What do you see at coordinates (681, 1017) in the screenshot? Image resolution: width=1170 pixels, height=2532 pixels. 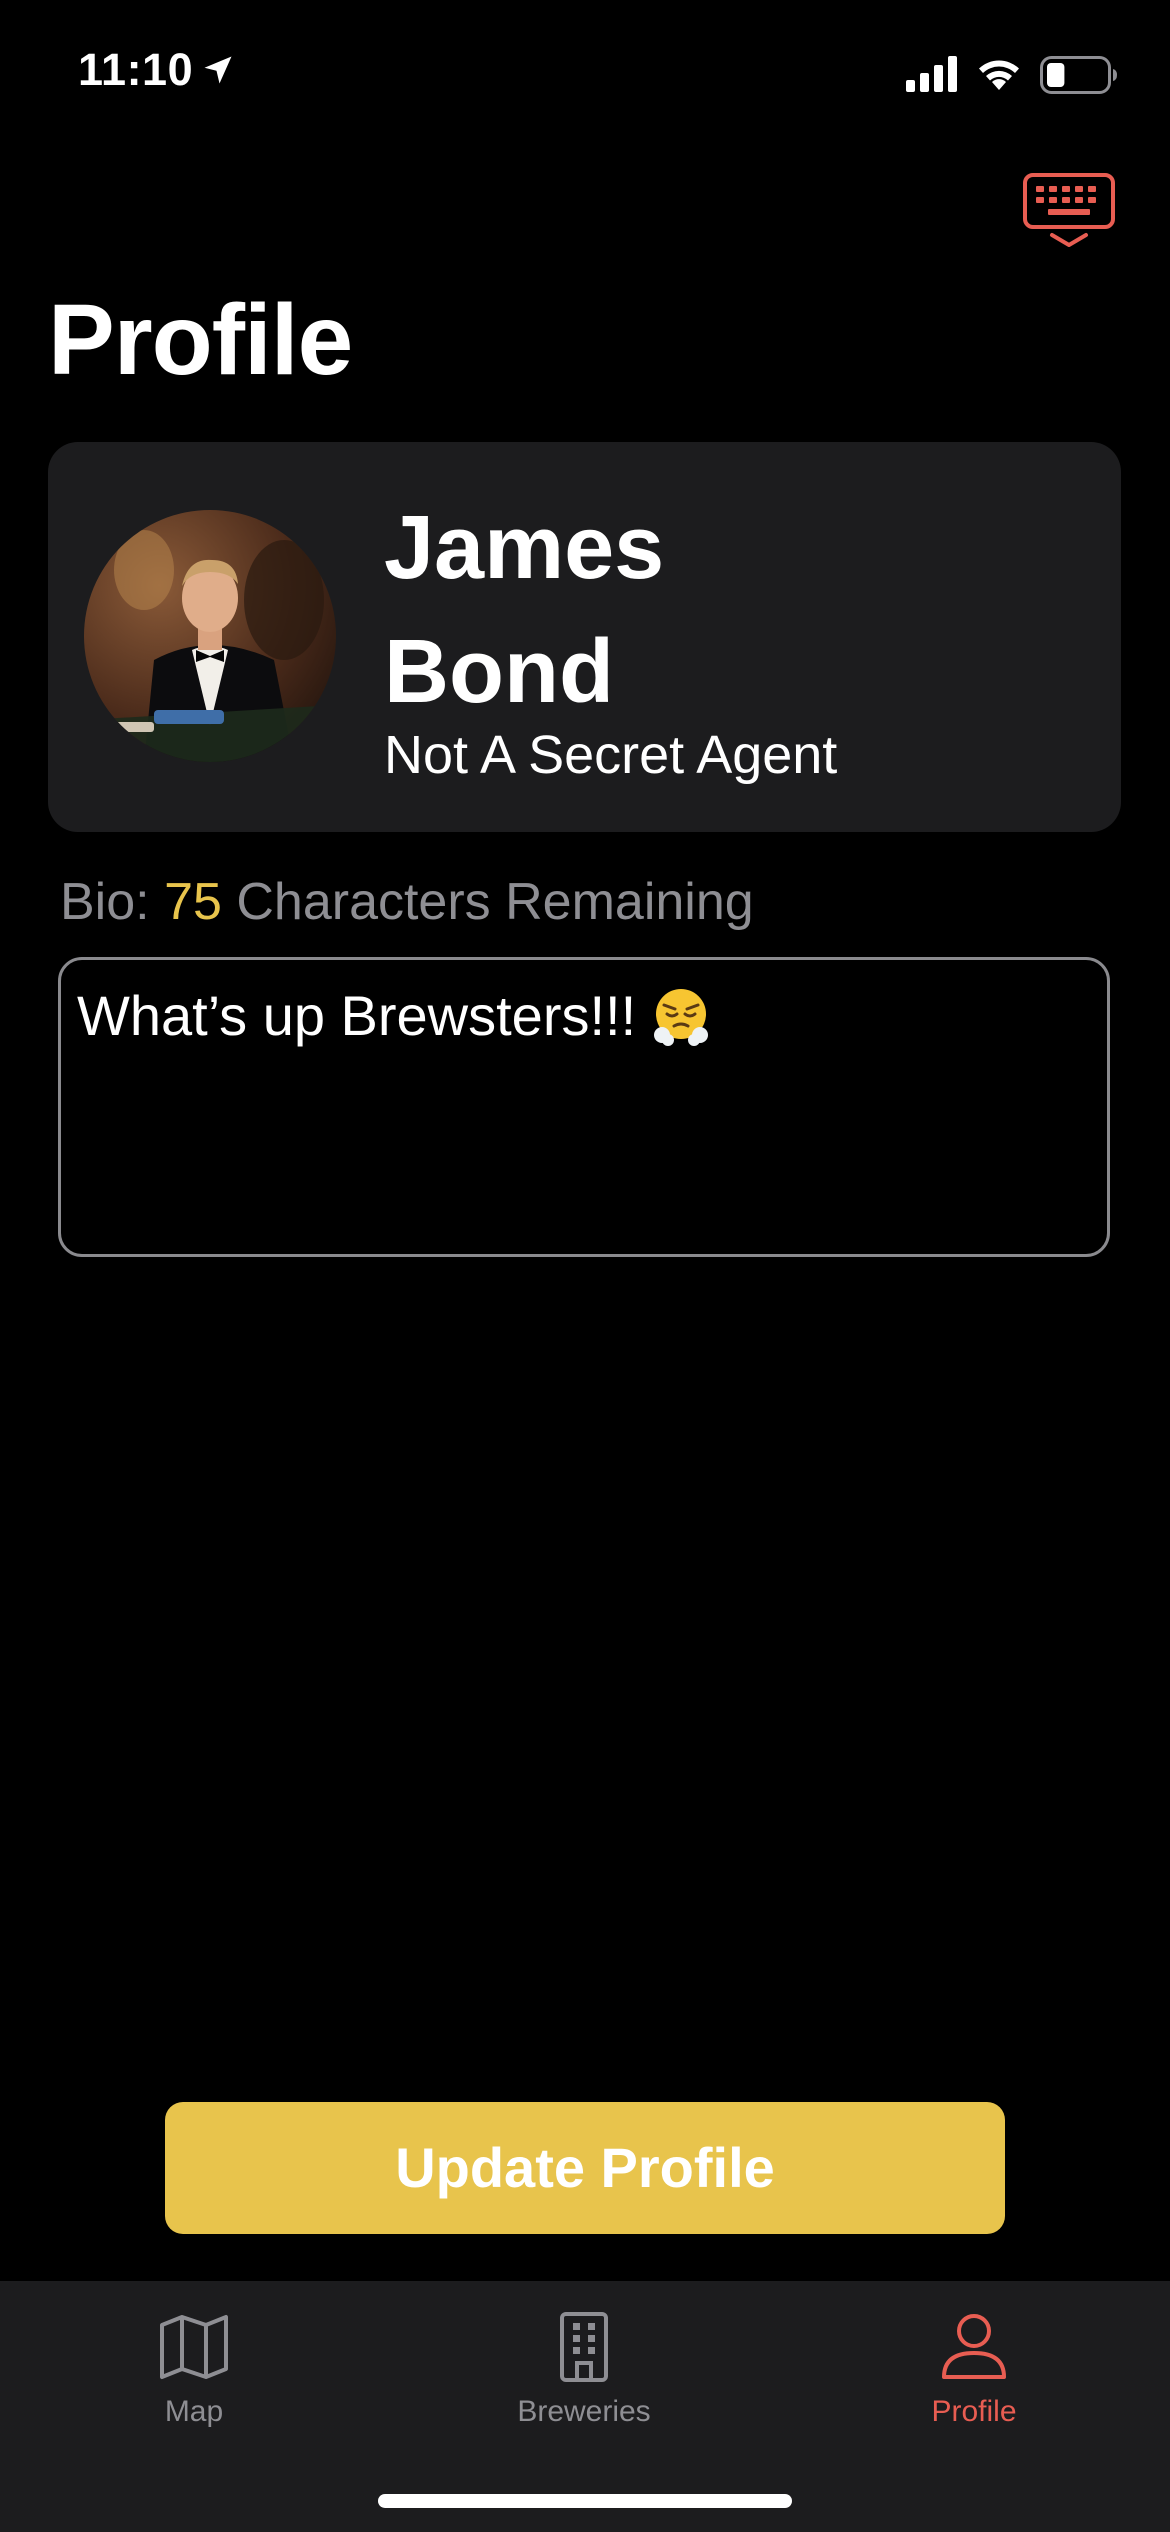 I see `face-with-steam-emoji-icon` at bounding box center [681, 1017].